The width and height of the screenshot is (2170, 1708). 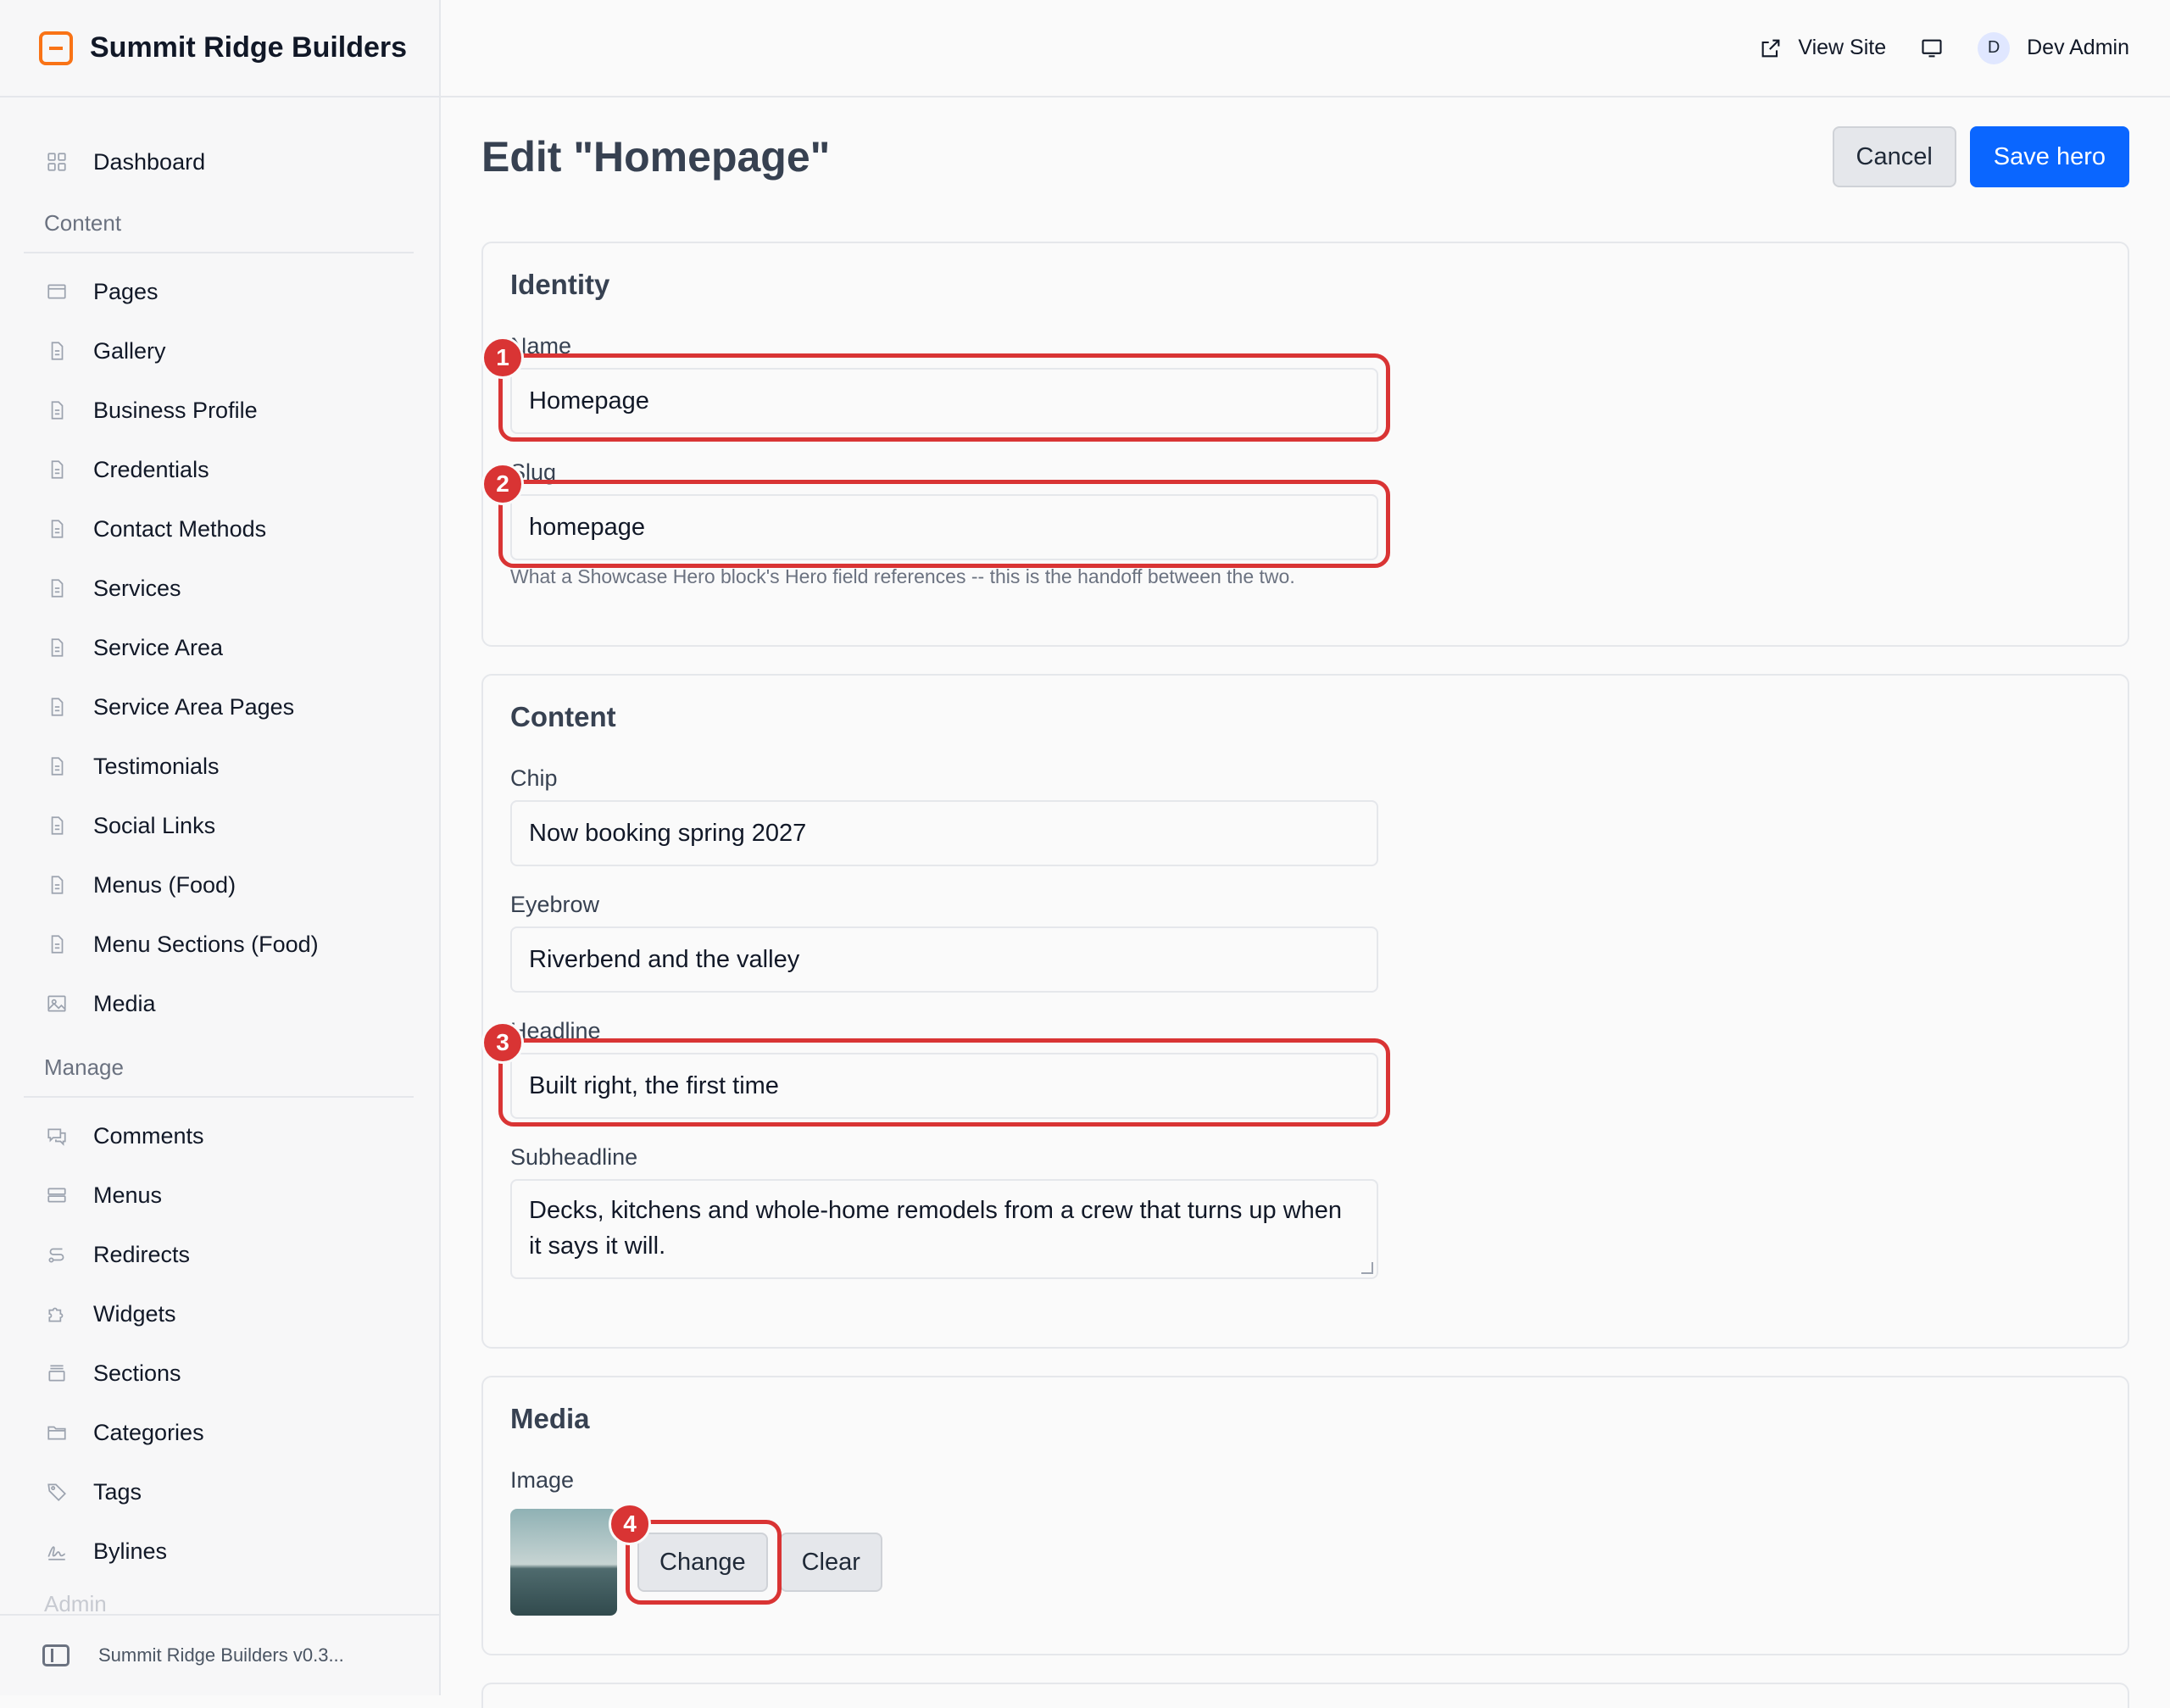 I want to click on sidebar-item-label: Social Links, so click(x=154, y=825).